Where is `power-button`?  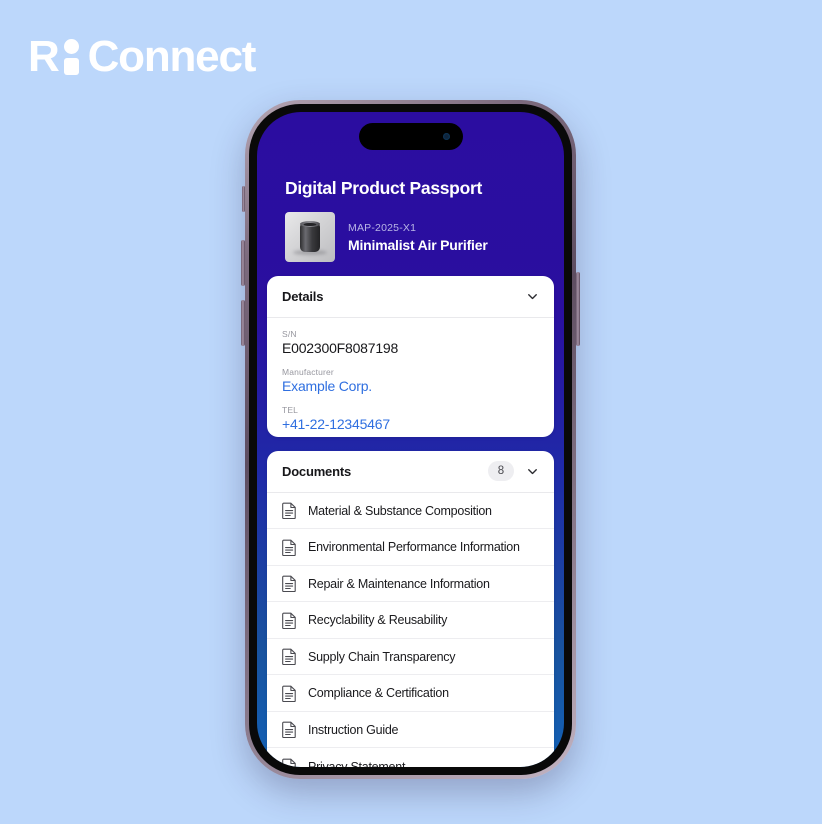
power-button is located at coordinates (578, 309).